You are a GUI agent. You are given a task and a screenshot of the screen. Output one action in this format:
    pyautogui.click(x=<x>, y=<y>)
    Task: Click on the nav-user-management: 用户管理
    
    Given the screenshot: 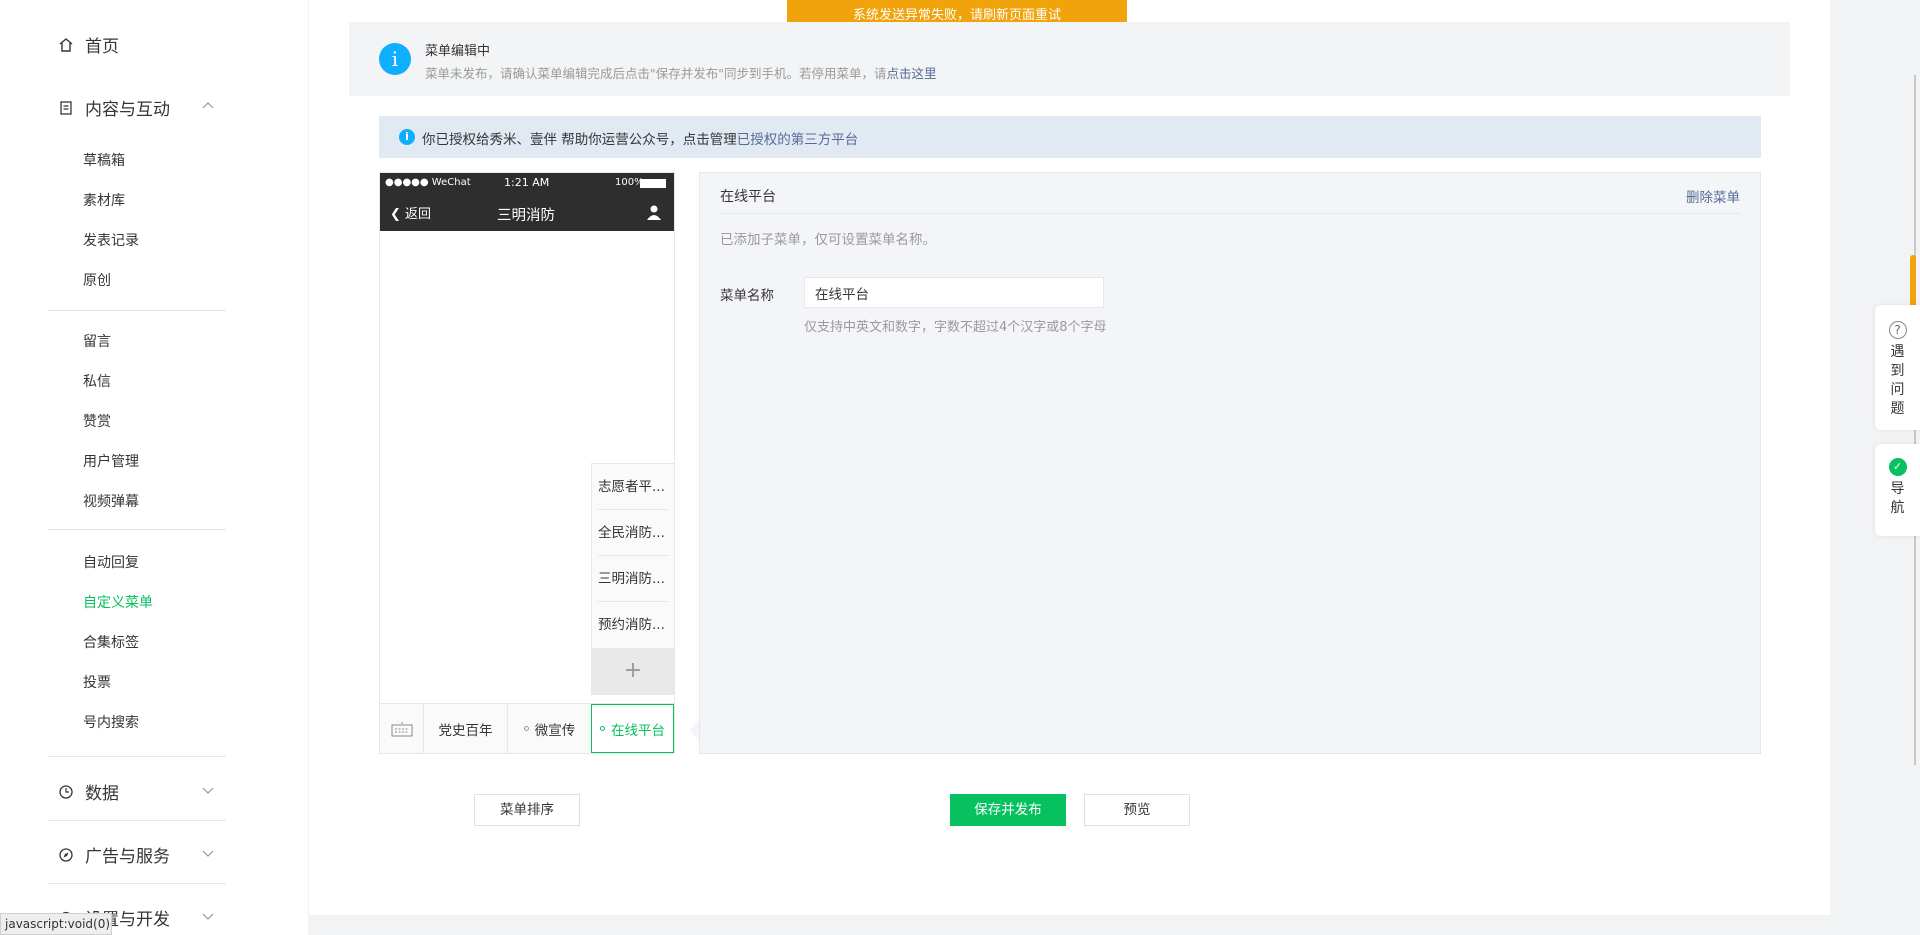 What is the action you would take?
    pyautogui.click(x=111, y=461)
    